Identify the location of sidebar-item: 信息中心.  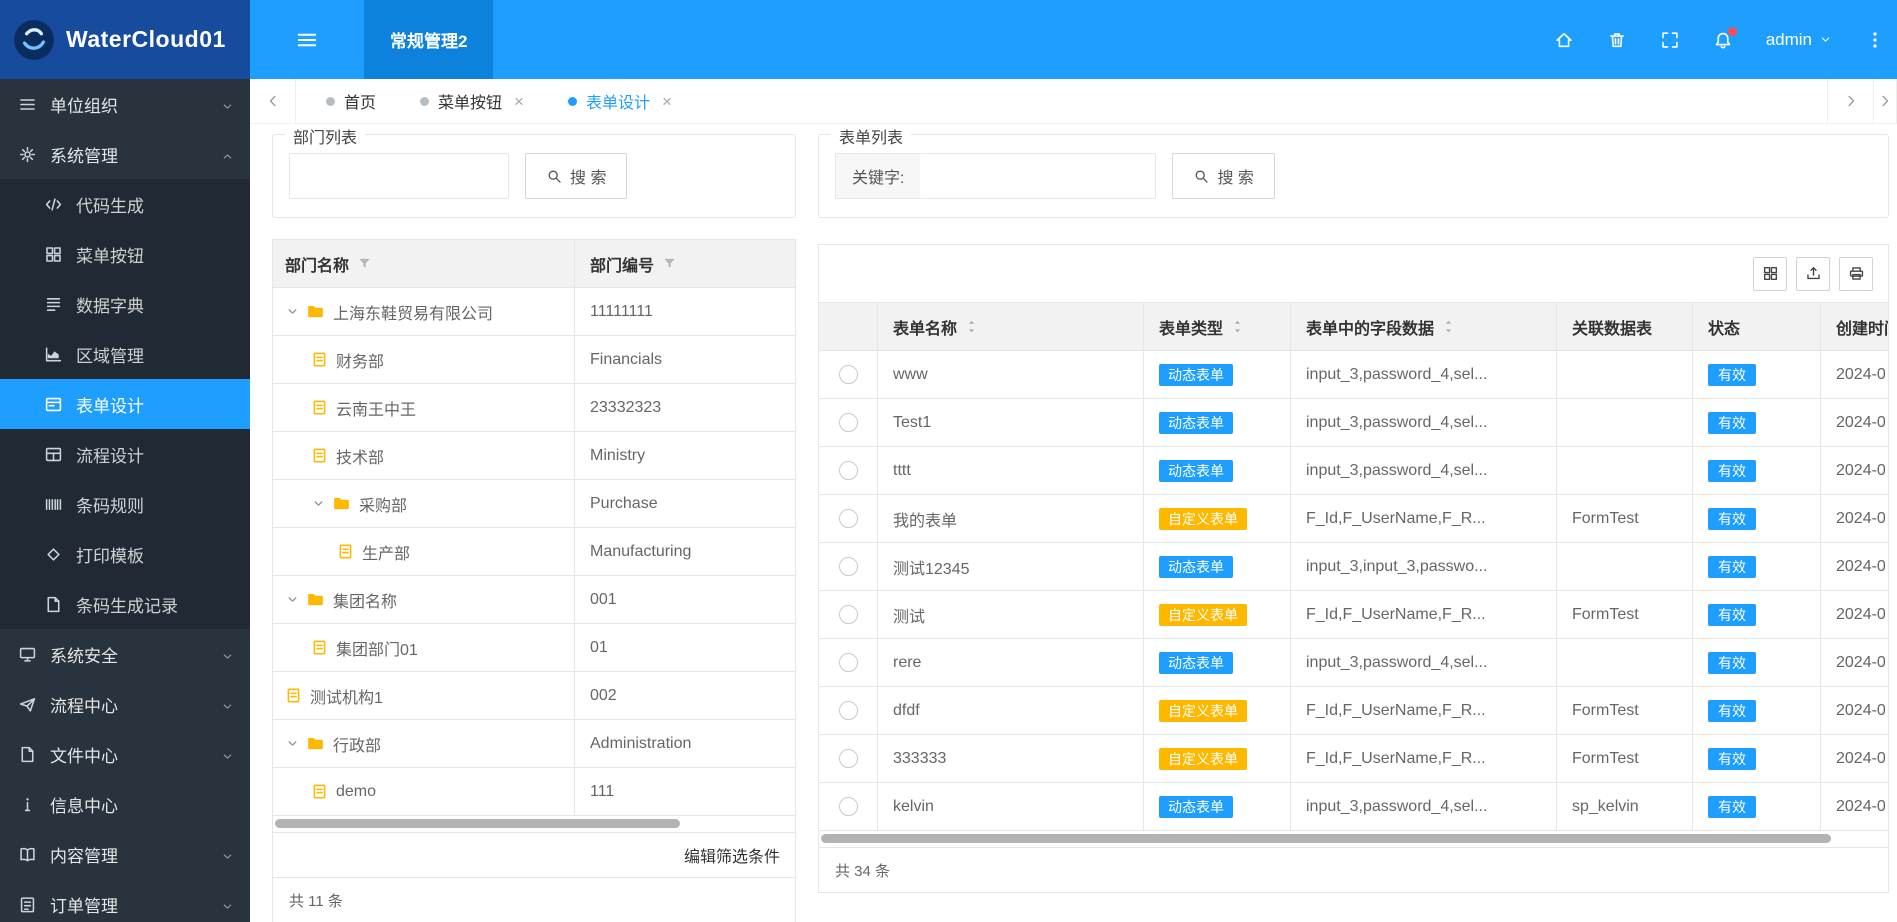
(125, 804).